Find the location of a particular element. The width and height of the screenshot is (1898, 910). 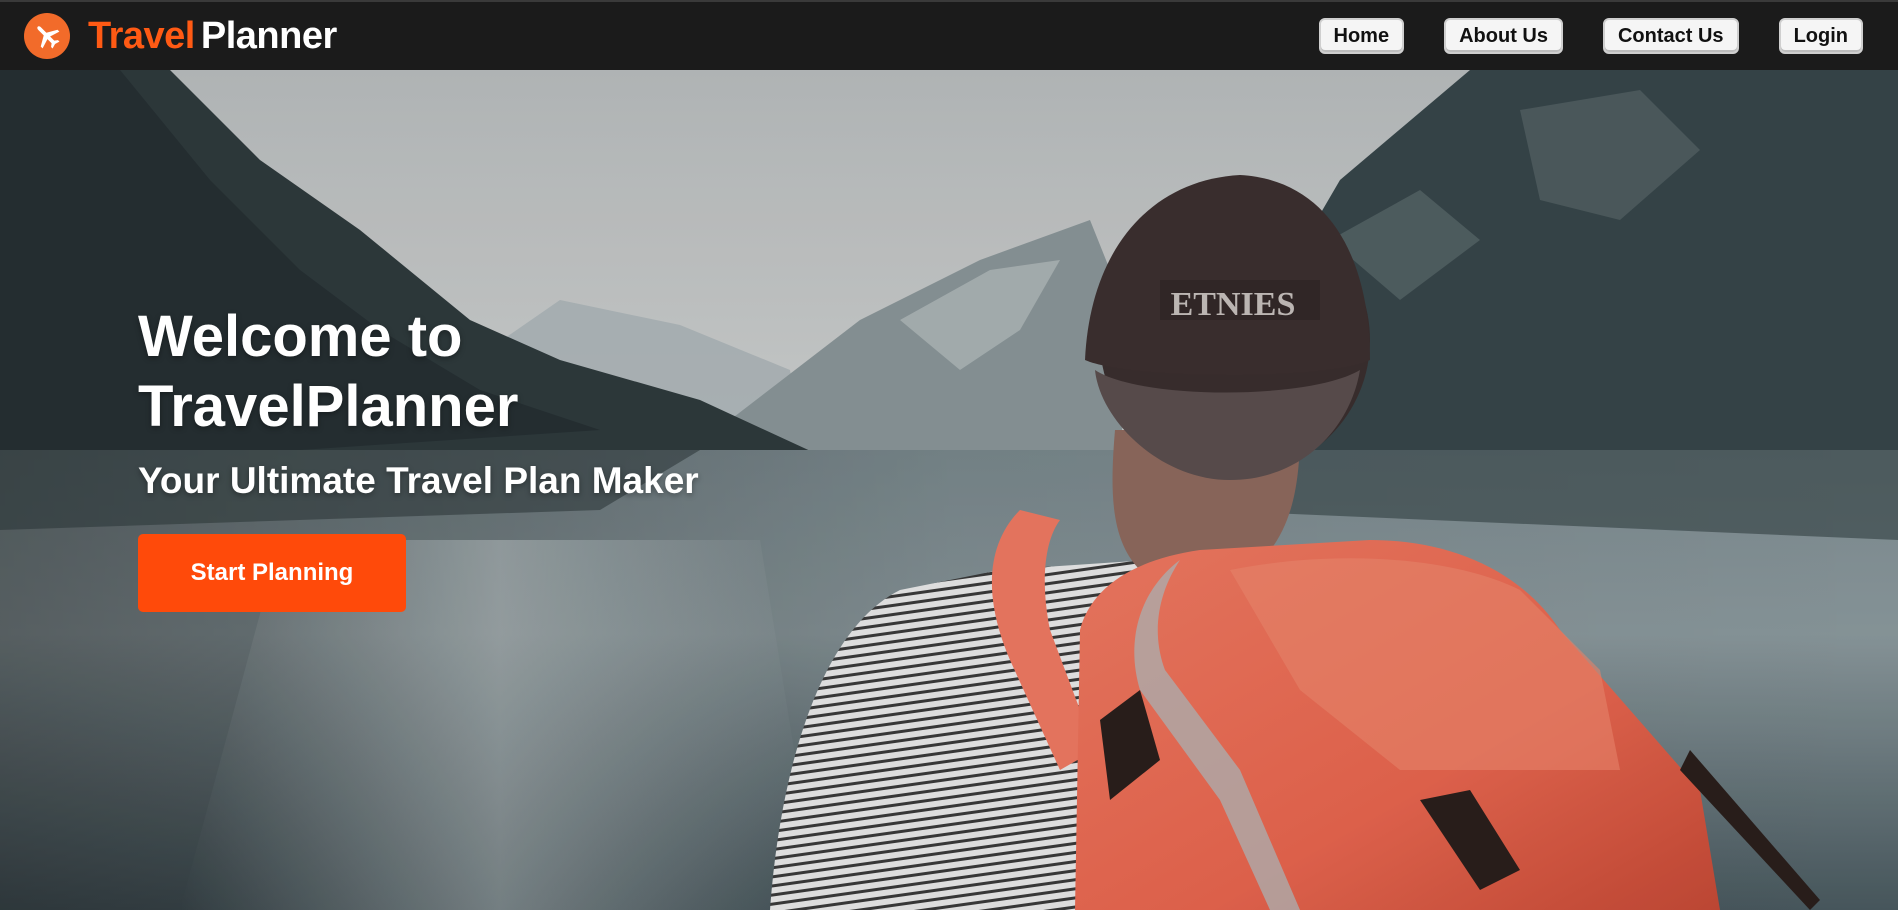

nav-links: Home About Us Contact Us Login is located at coordinates (1590, 36).